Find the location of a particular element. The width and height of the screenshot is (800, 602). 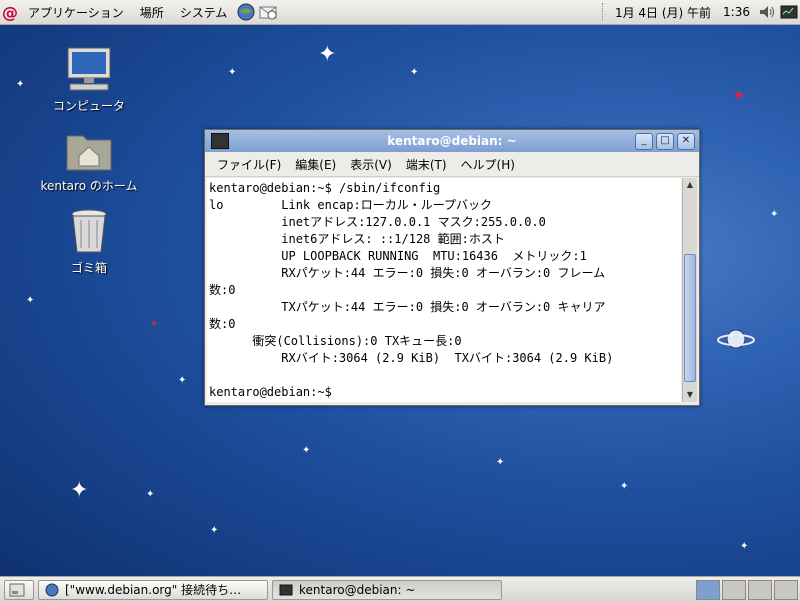

terminal-line: 衝突(Collisions):0 TXキュー長:0 is located at coordinates (335, 341).